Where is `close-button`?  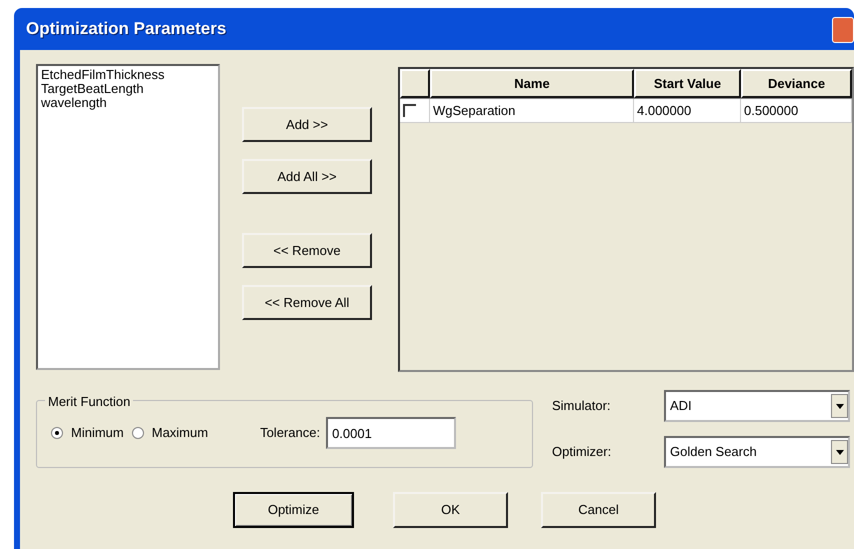 close-button is located at coordinates (843, 30).